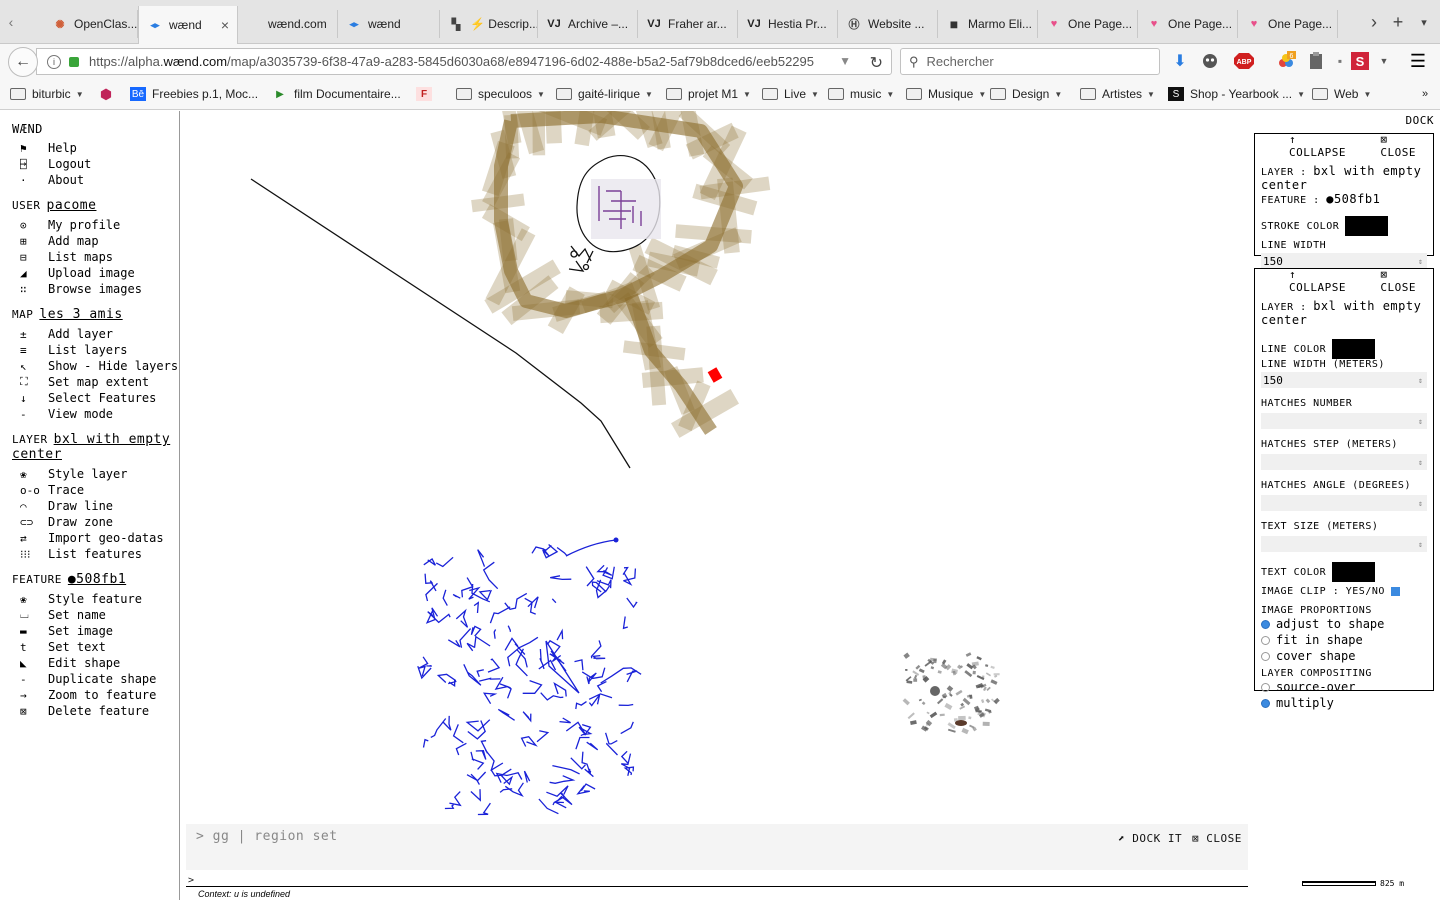 The height and width of the screenshot is (900, 1440). I want to click on feature-name-link: ●508fb1, so click(97, 579).